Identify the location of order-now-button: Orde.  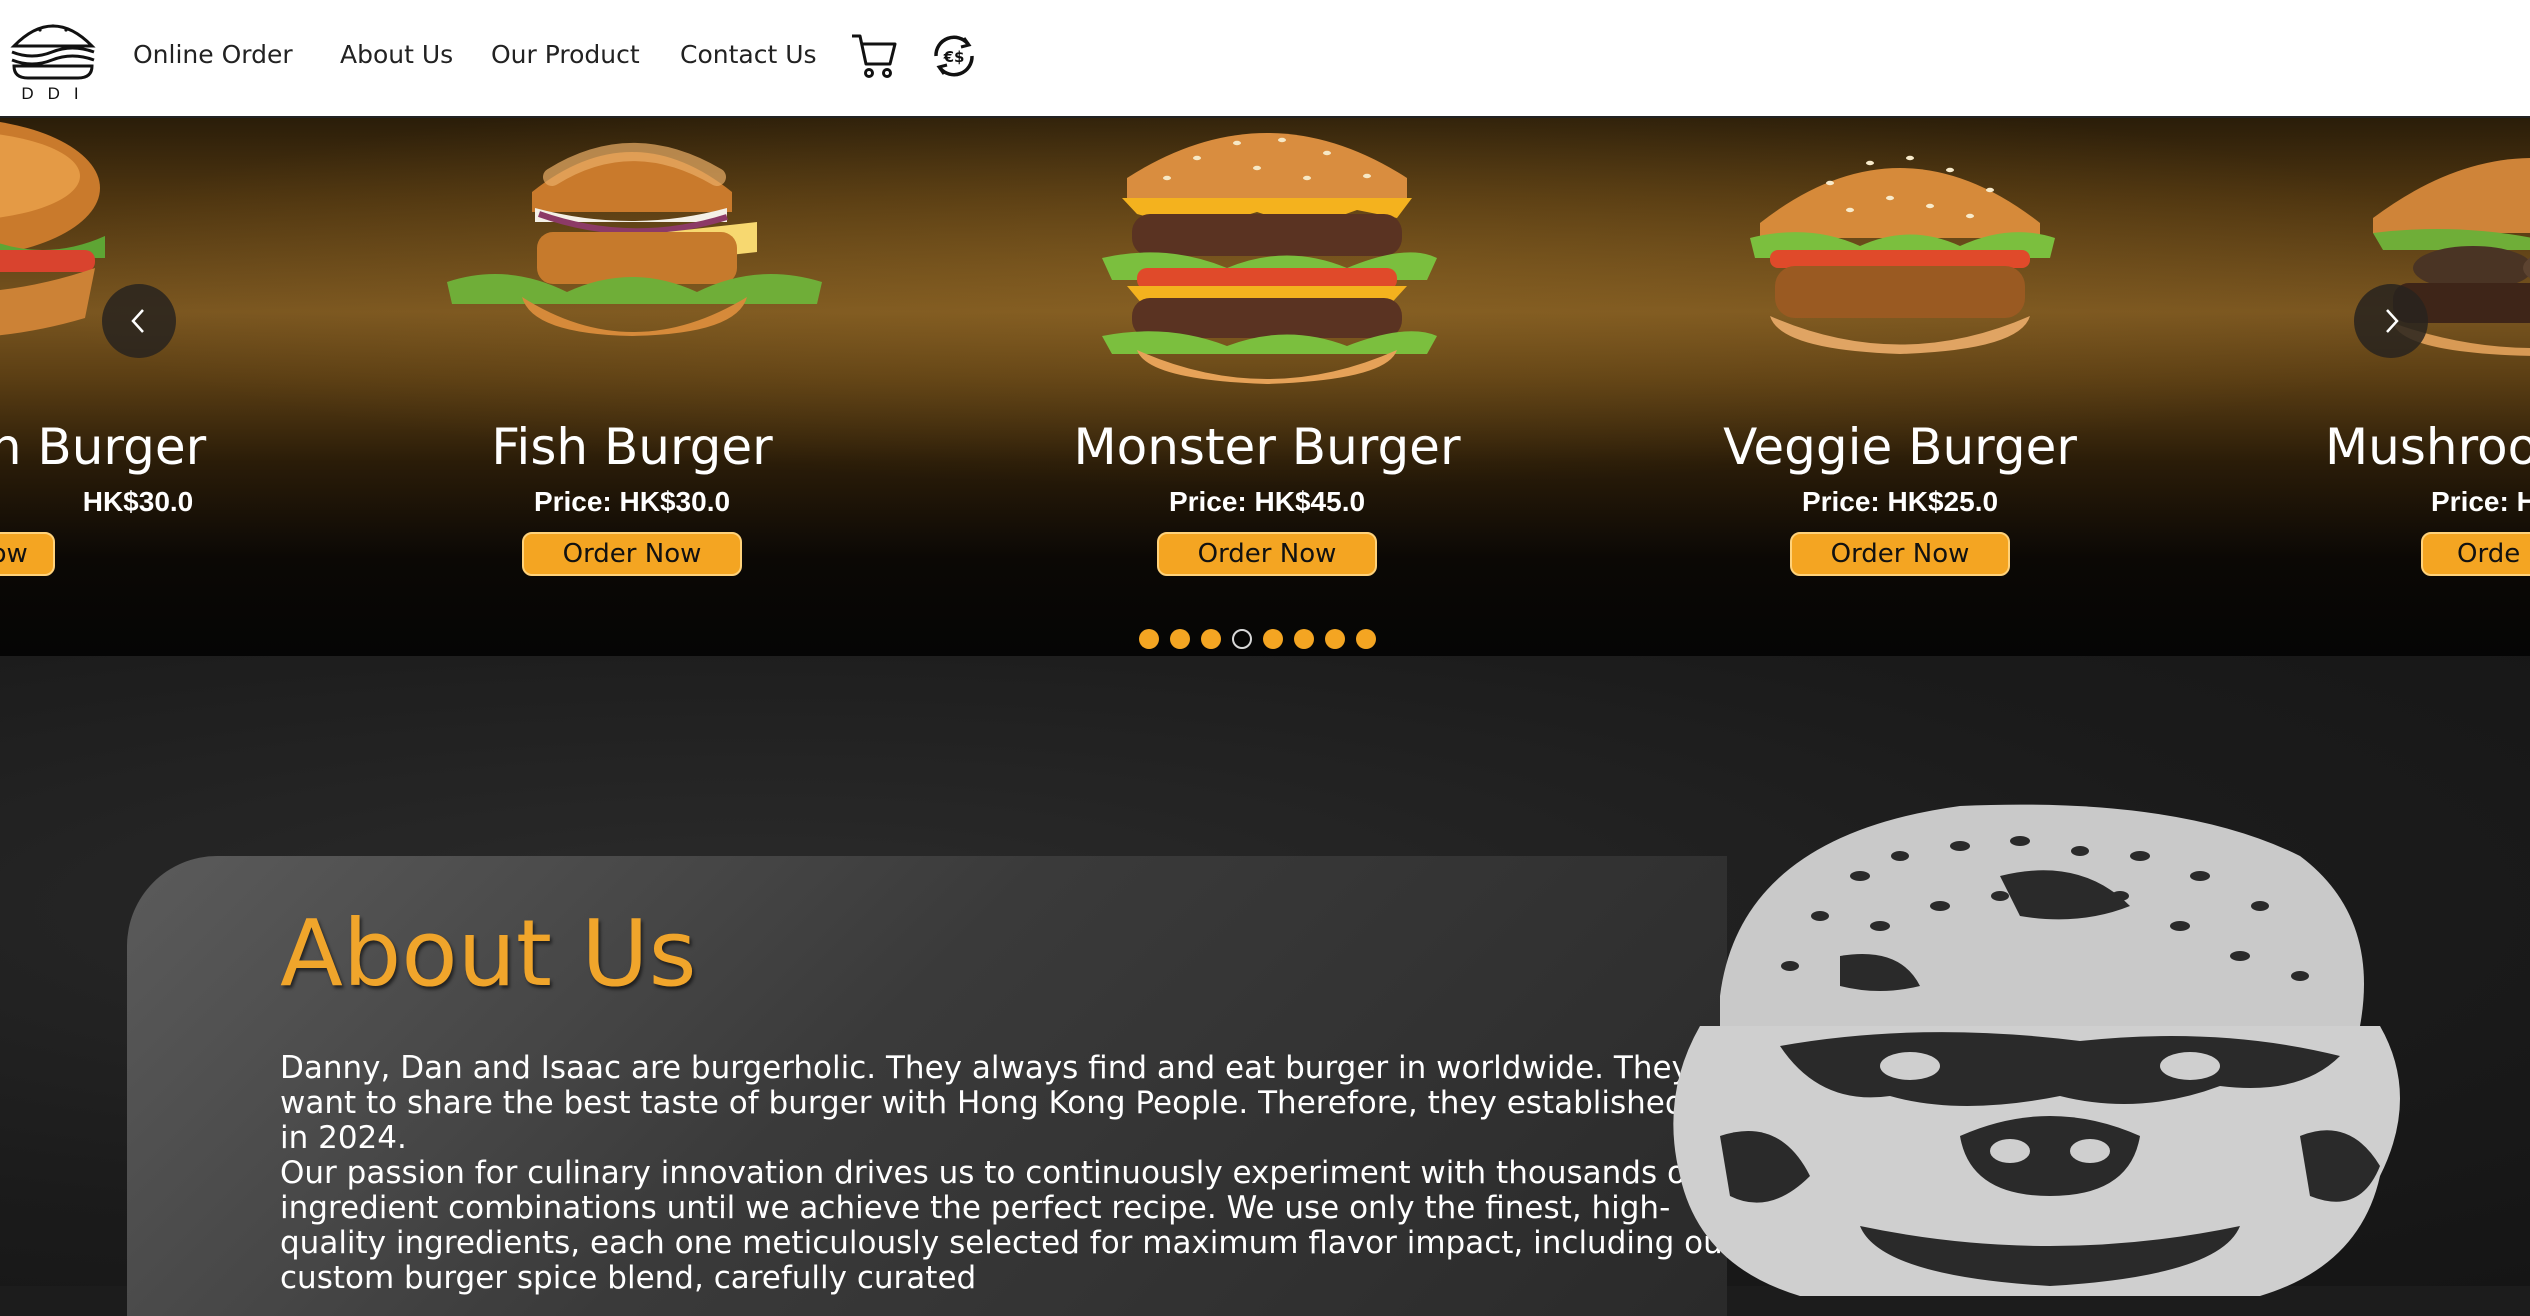
(2475, 554).